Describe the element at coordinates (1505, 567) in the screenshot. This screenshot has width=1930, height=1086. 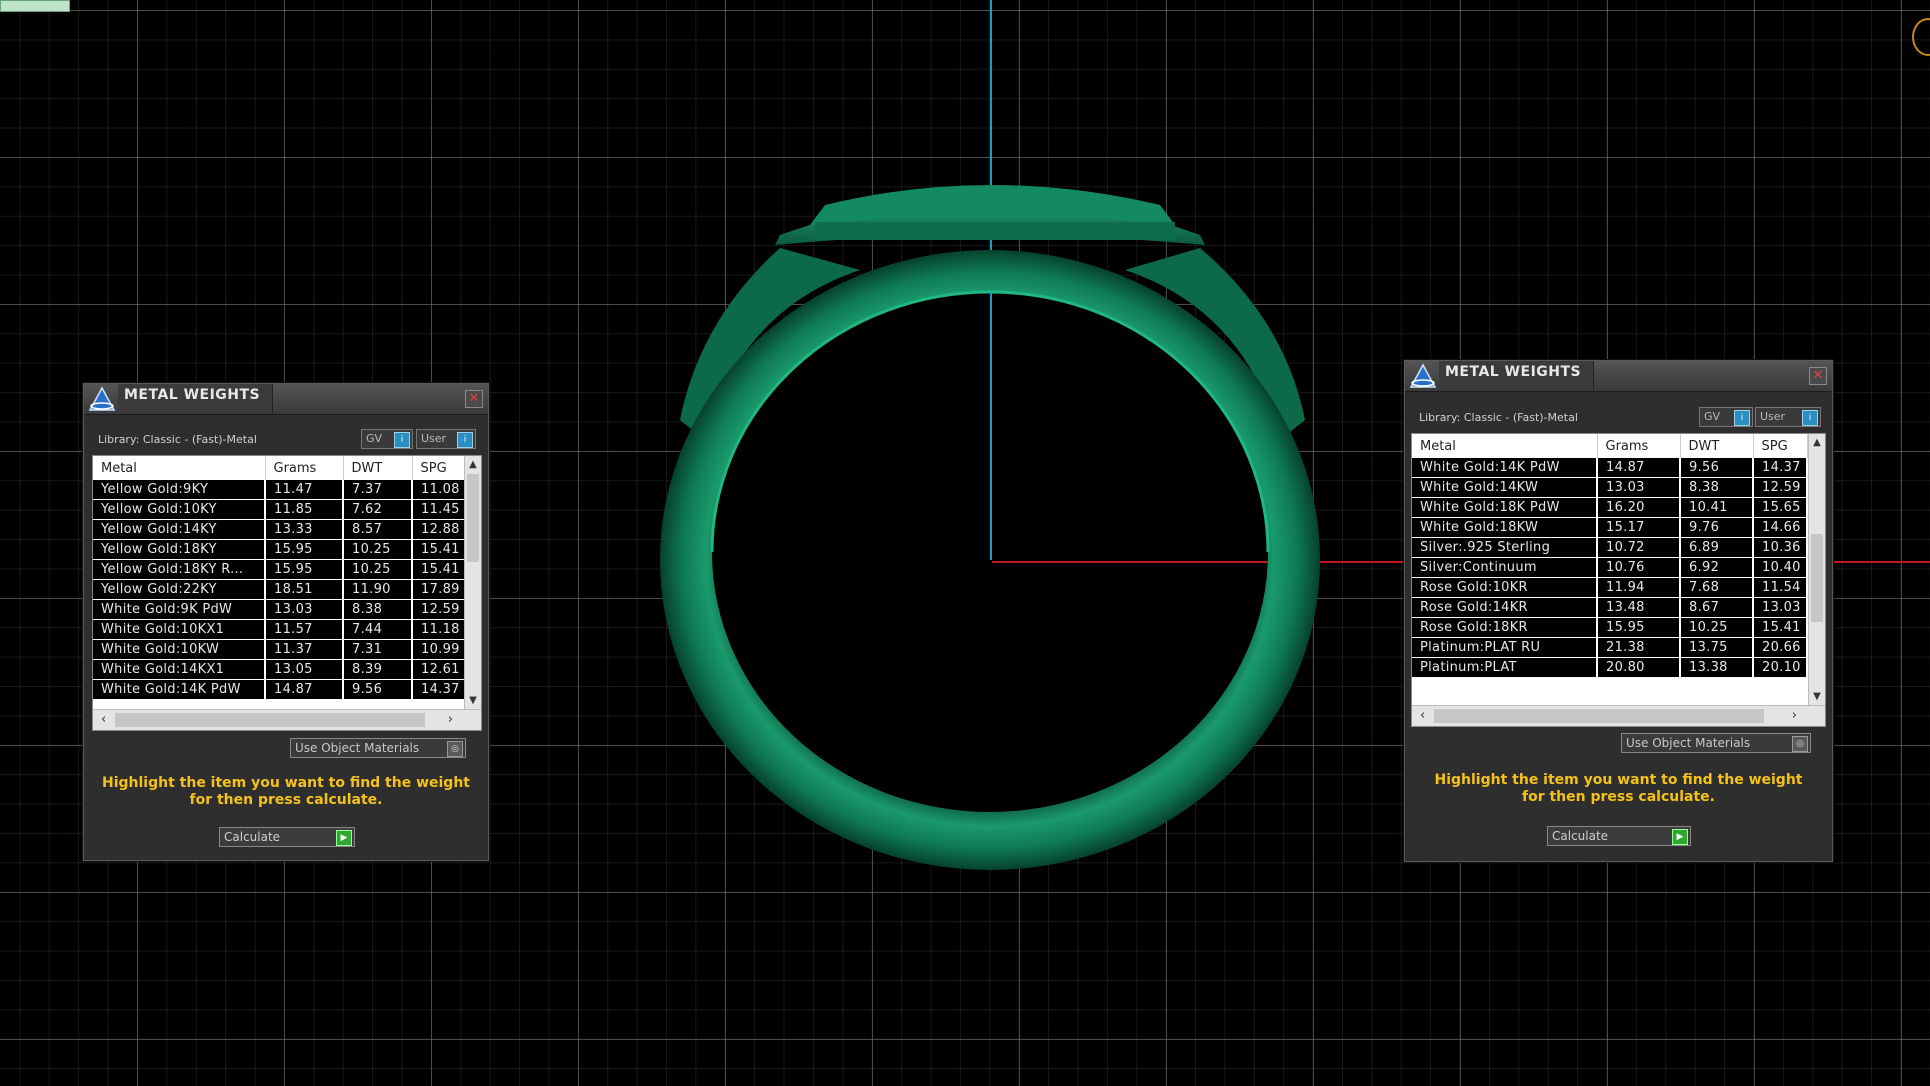
I see `table-cell-metal: Silver:Continuum` at that location.